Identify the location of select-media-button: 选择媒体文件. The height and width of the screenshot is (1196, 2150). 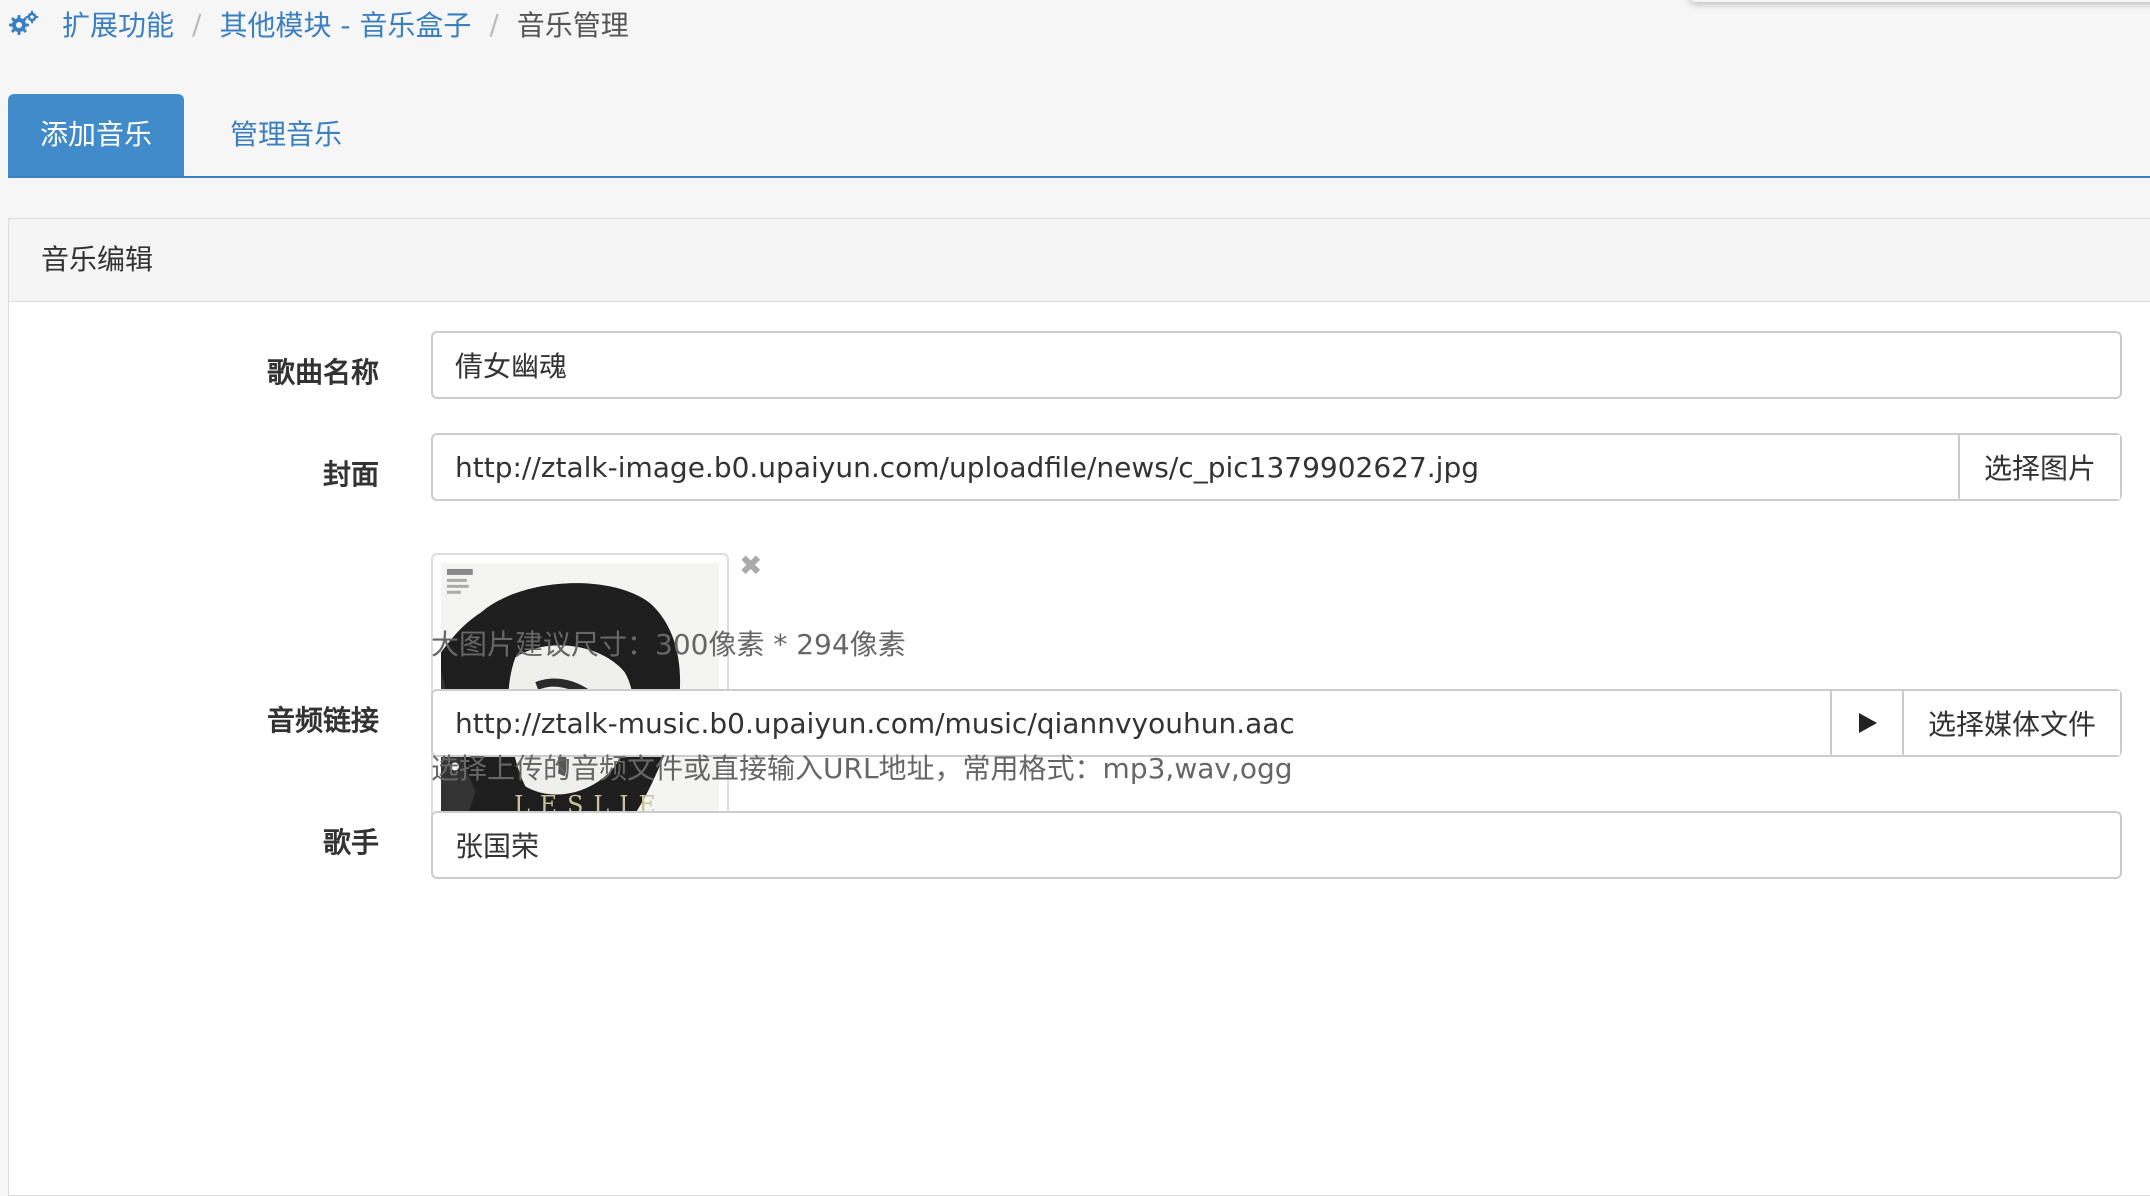
(2011, 723).